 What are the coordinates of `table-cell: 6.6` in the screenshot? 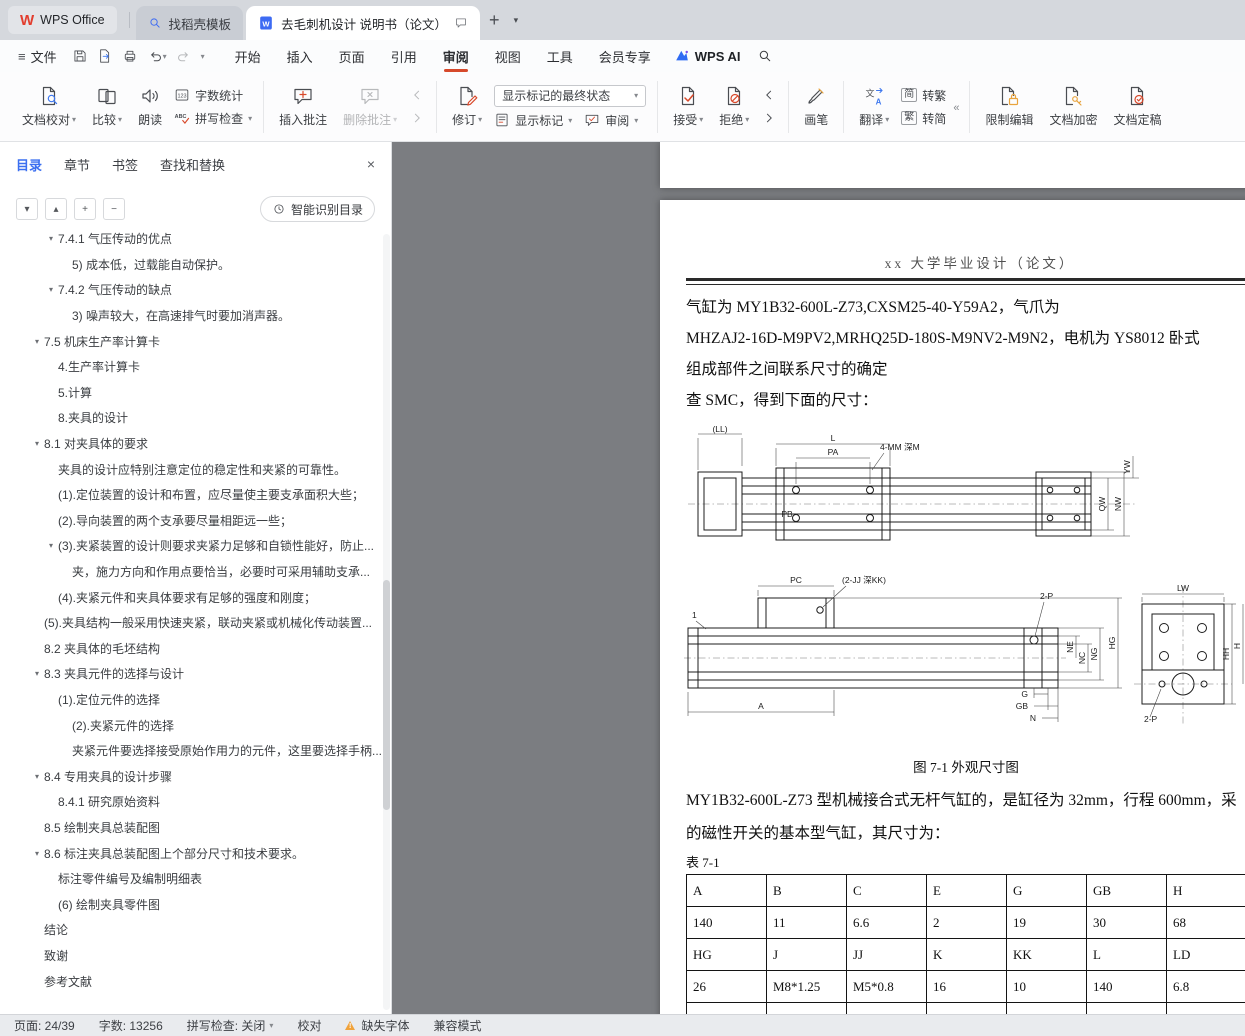 It's located at (886, 922).